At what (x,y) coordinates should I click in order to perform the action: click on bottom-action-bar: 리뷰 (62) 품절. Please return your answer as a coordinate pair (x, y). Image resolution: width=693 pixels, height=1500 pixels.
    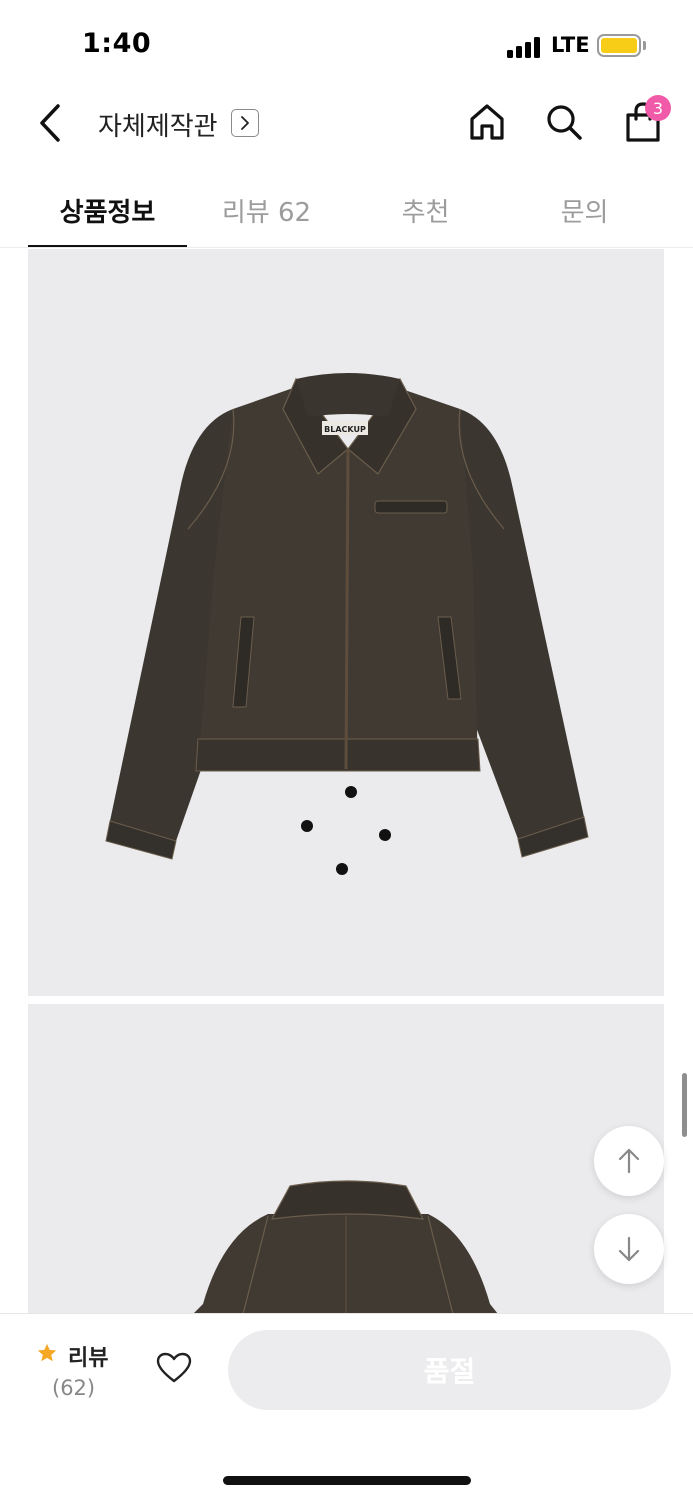
    Looking at the image, I should click on (346, 1406).